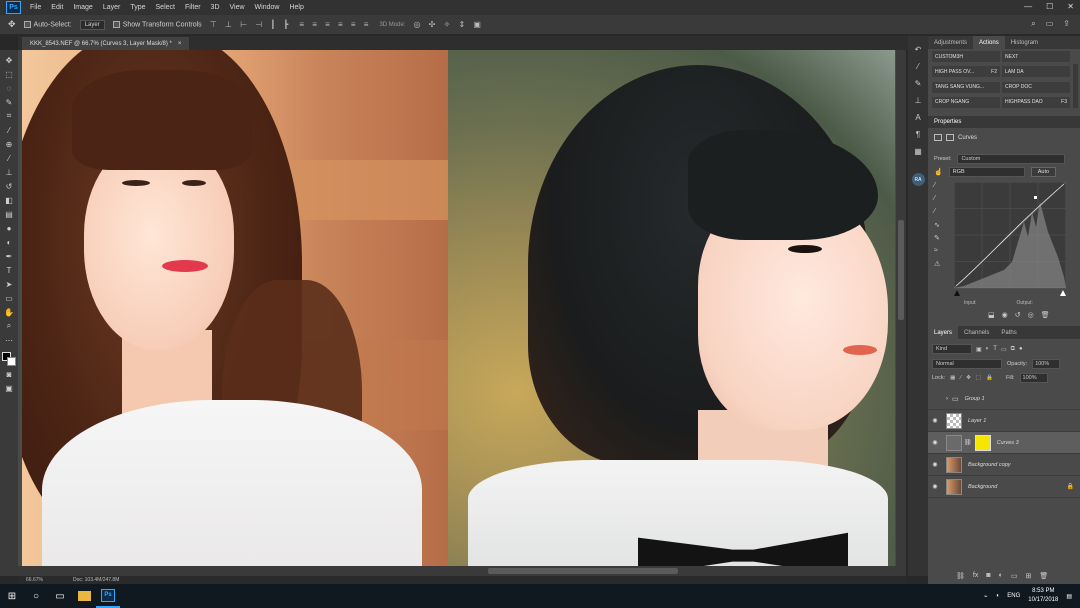  Describe the element at coordinates (9, 214) in the screenshot. I see `gradient-icon: ▤` at that location.